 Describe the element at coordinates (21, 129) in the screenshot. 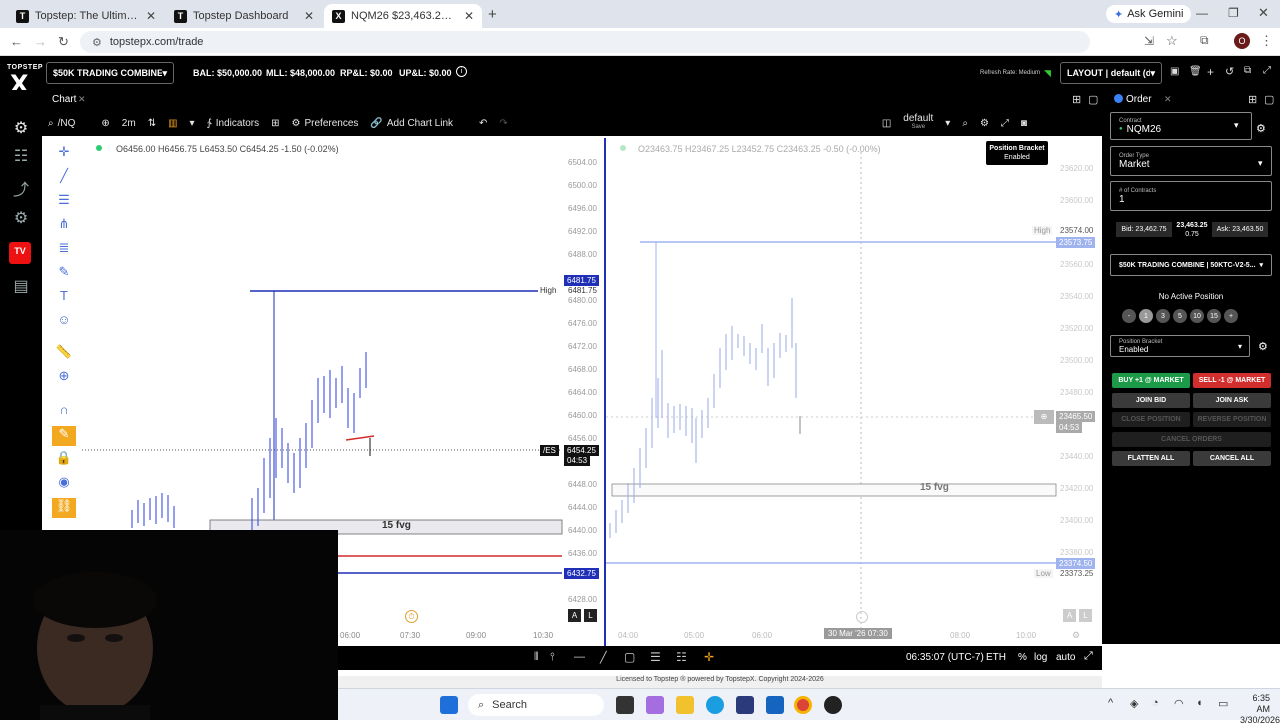

I see `trading-icon: ⚙` at that location.